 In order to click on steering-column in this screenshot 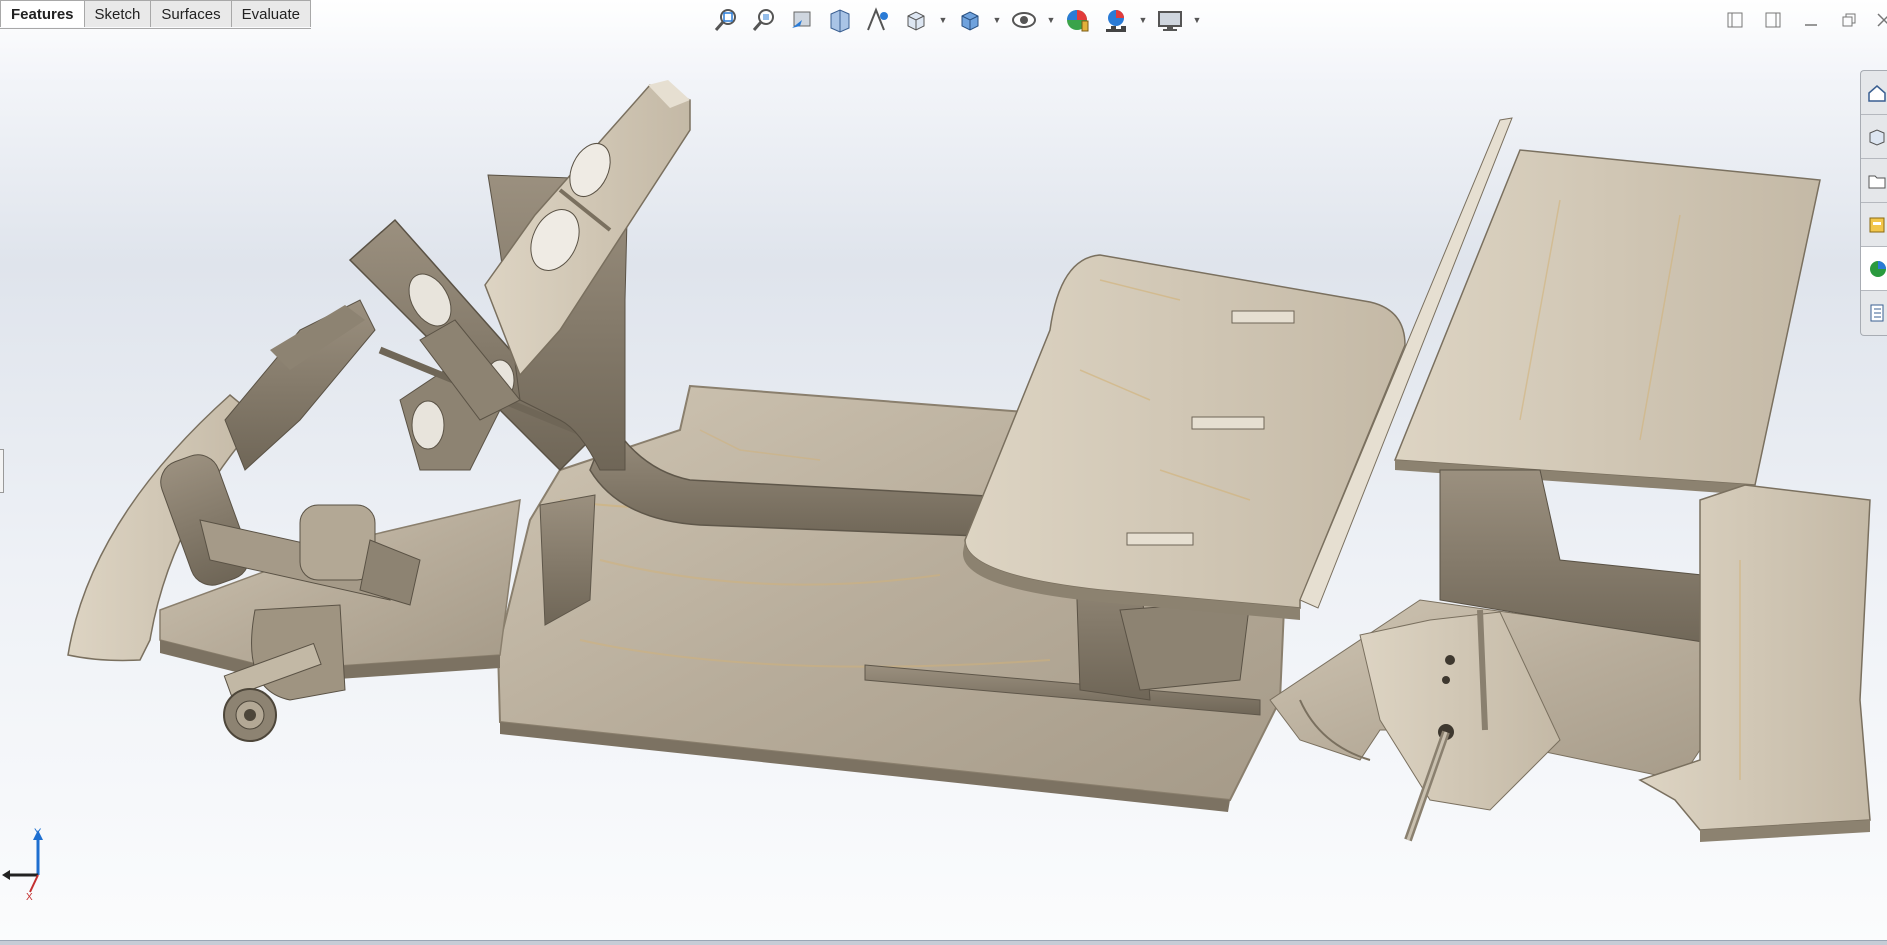, I will do `click(519, 276)`.